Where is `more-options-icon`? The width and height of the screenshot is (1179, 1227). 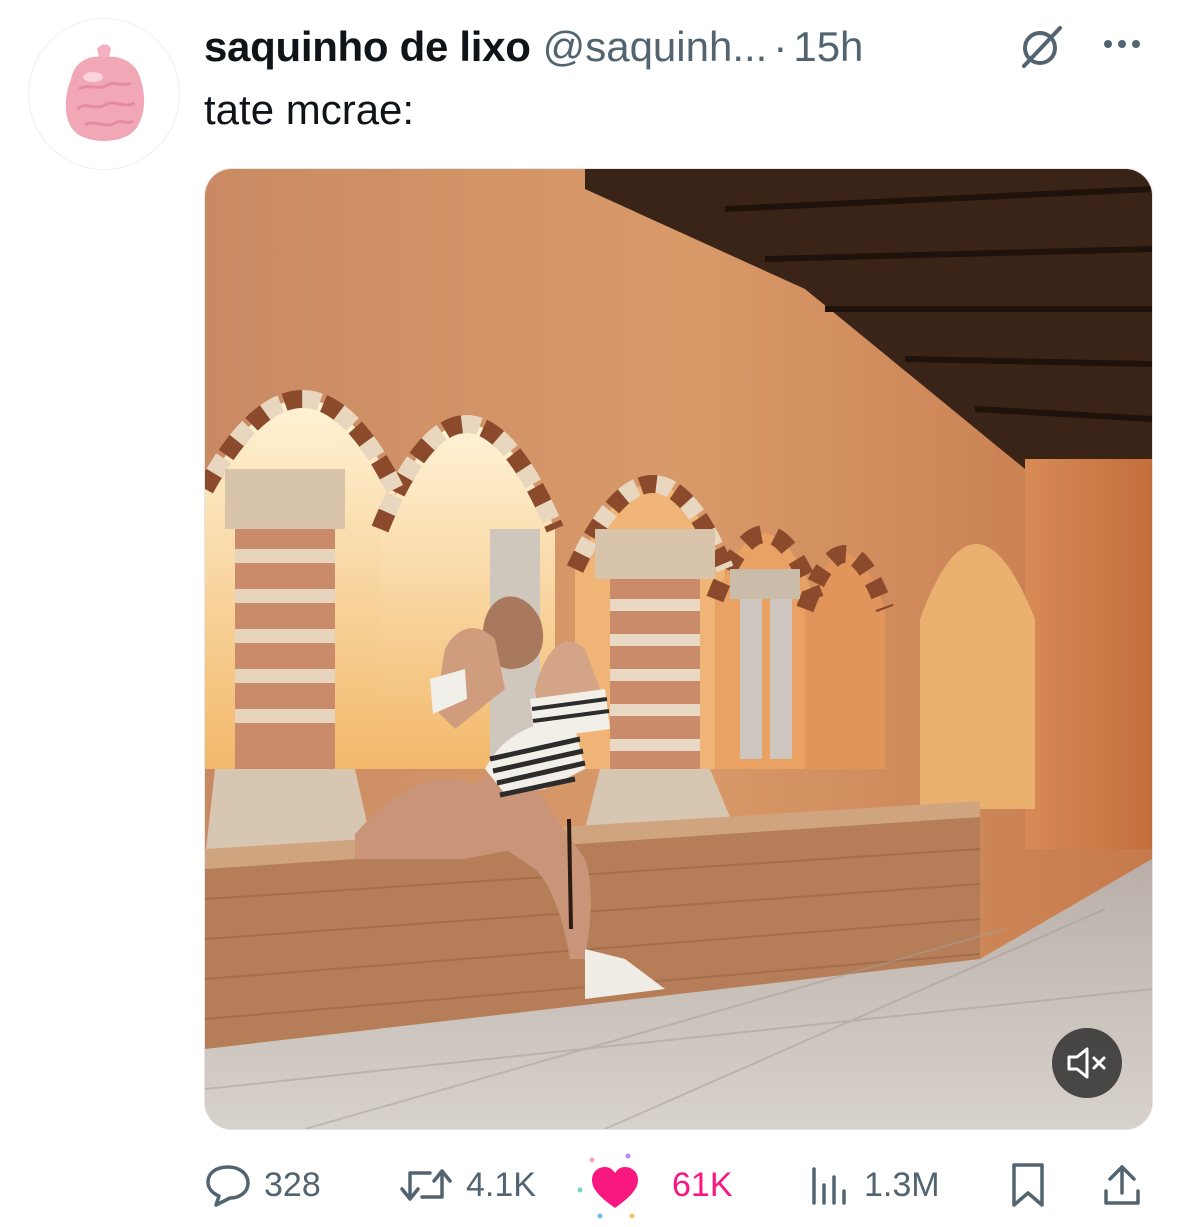 more-options-icon is located at coordinates (1122, 44).